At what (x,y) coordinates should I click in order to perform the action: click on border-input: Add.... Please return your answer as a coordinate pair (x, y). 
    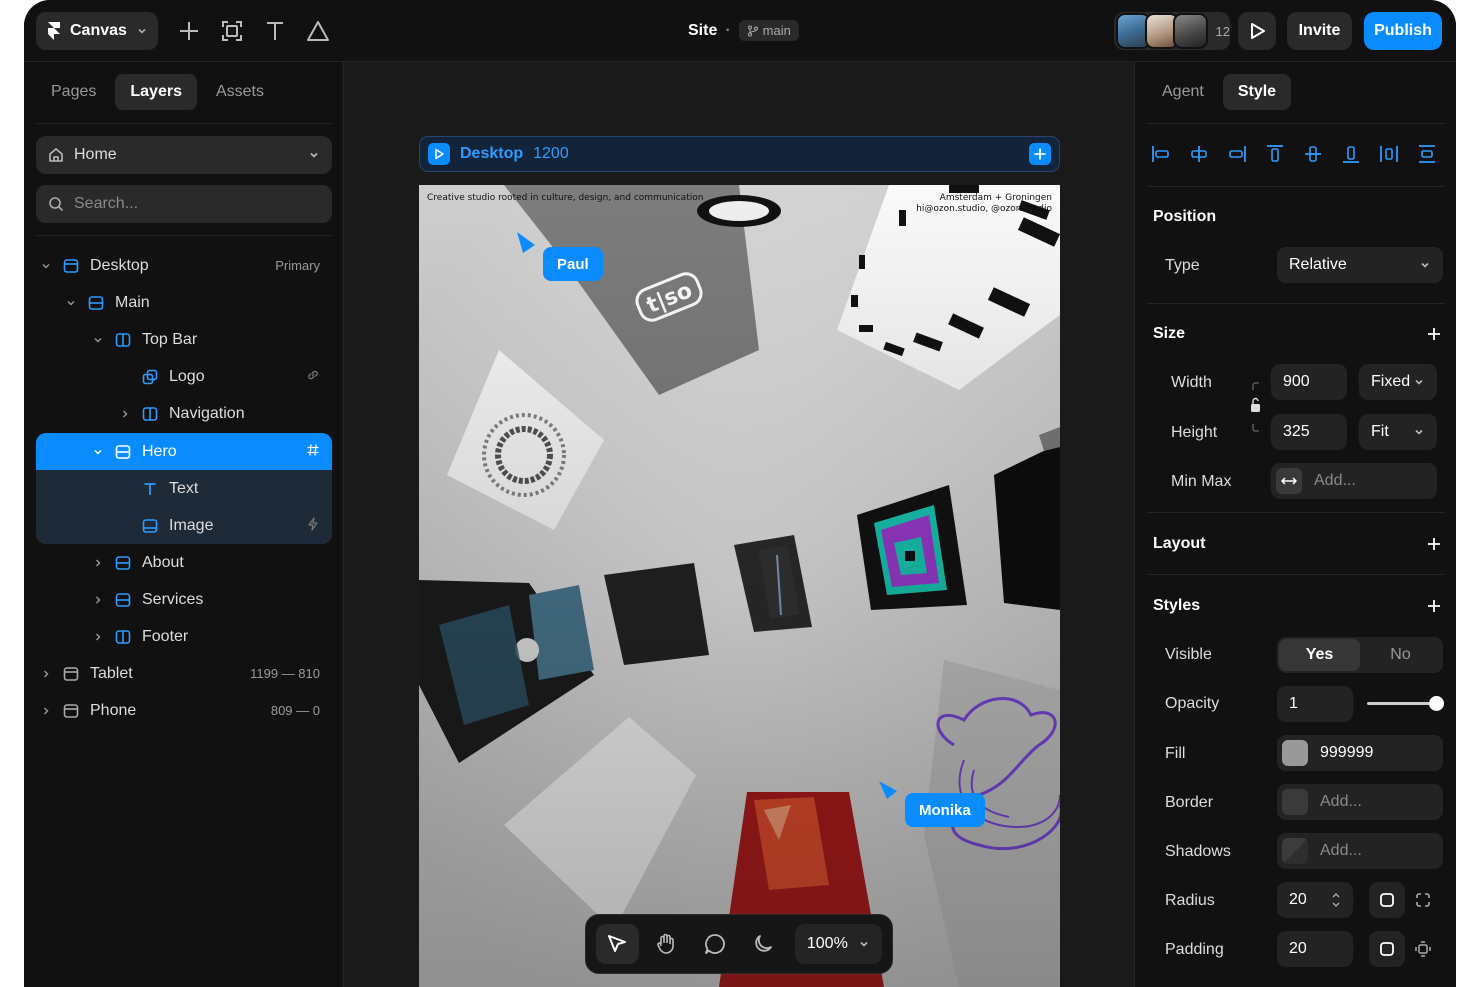
    Looking at the image, I should click on (1360, 802).